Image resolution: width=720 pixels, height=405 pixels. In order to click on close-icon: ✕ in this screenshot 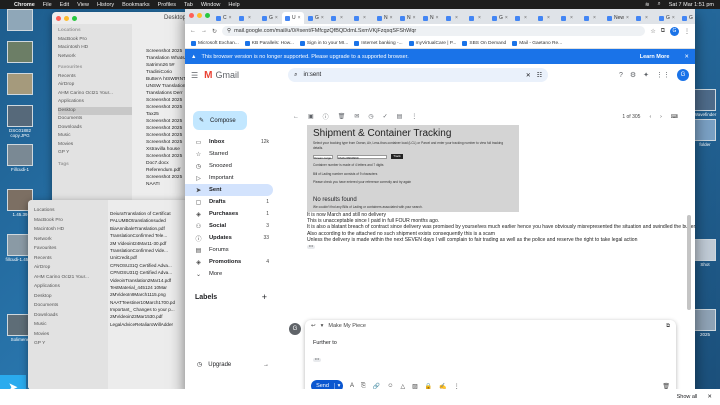, I will do `click(709, 397)`.